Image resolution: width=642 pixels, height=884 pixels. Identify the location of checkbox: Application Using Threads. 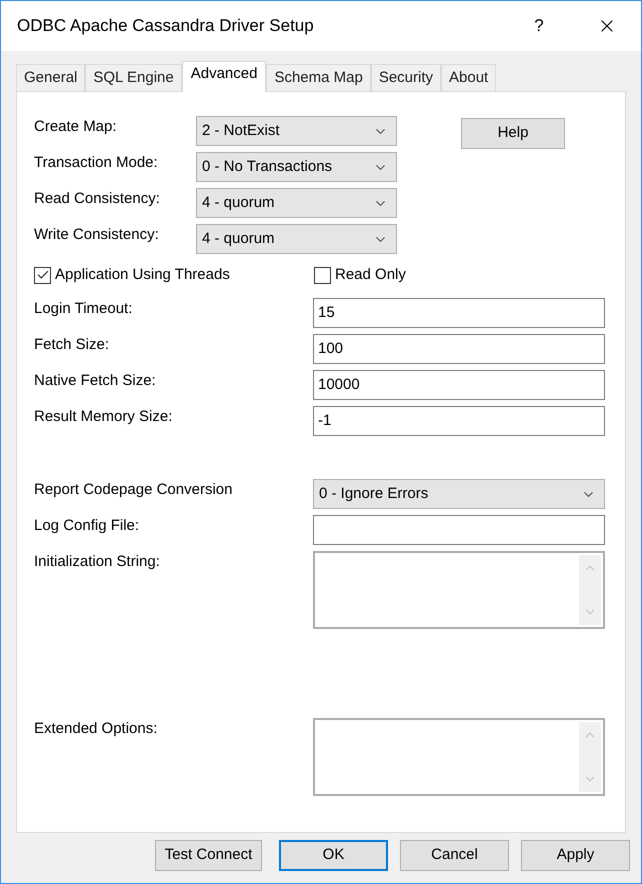
(174, 275).